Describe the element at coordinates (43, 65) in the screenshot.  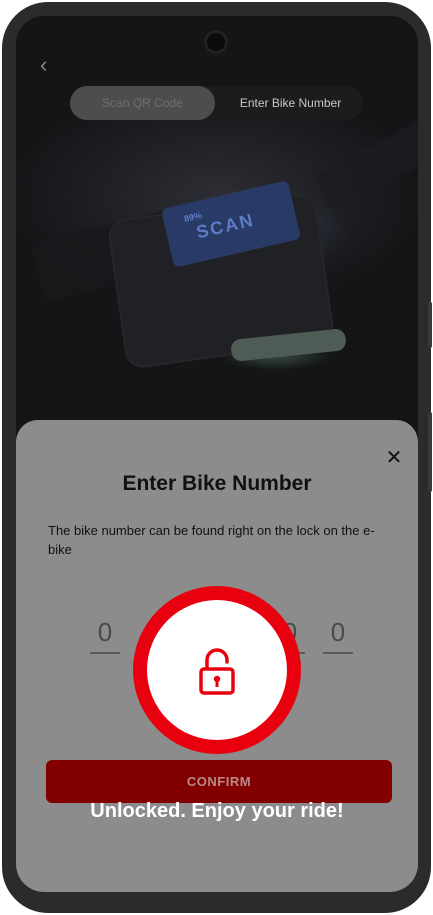
I see `back-button: ‹` at that location.